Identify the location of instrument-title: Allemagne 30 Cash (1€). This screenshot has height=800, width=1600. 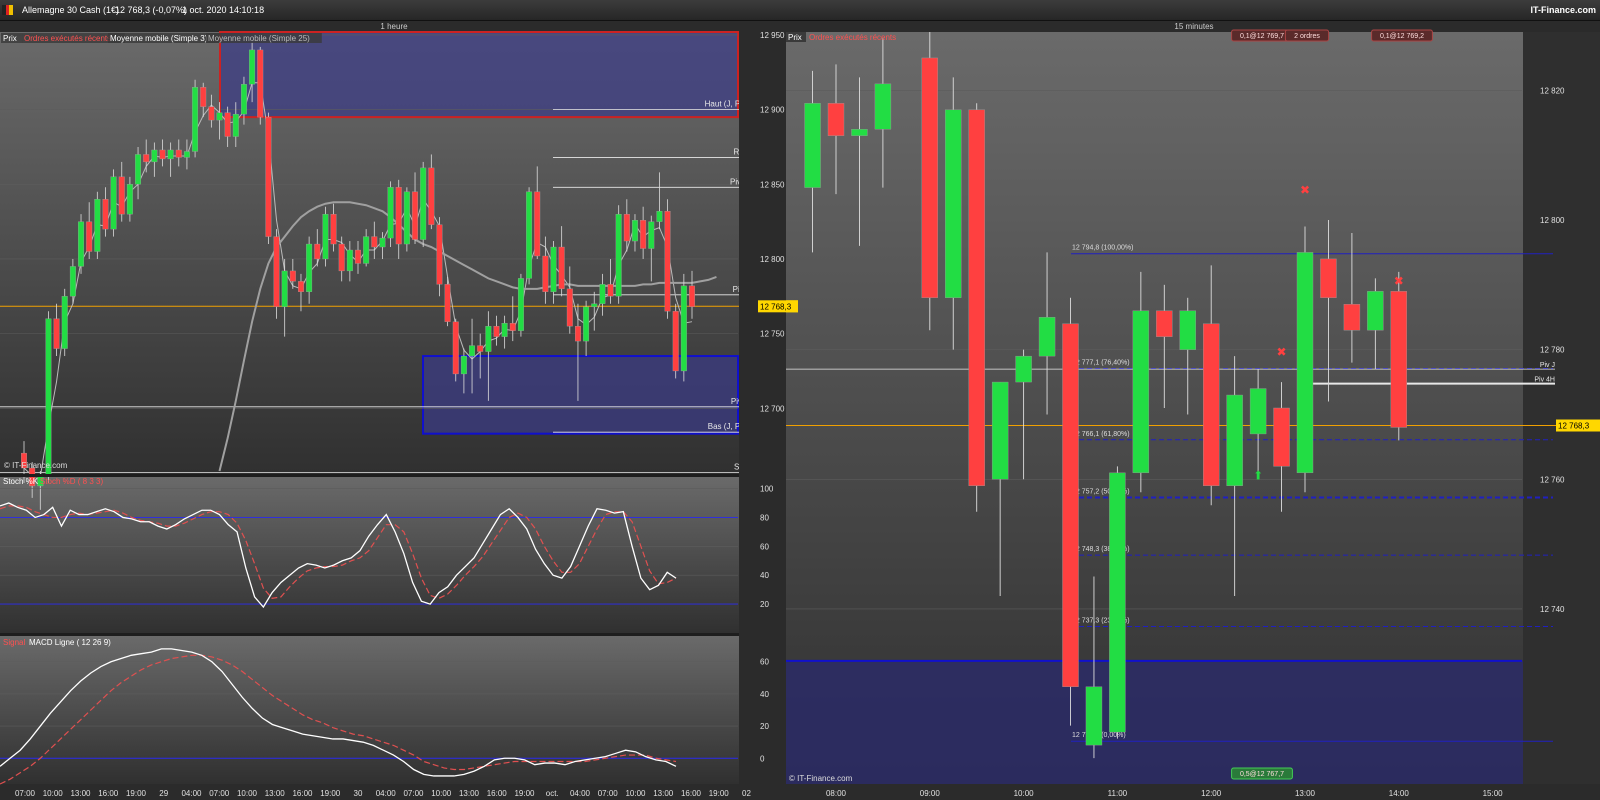
(70, 10).